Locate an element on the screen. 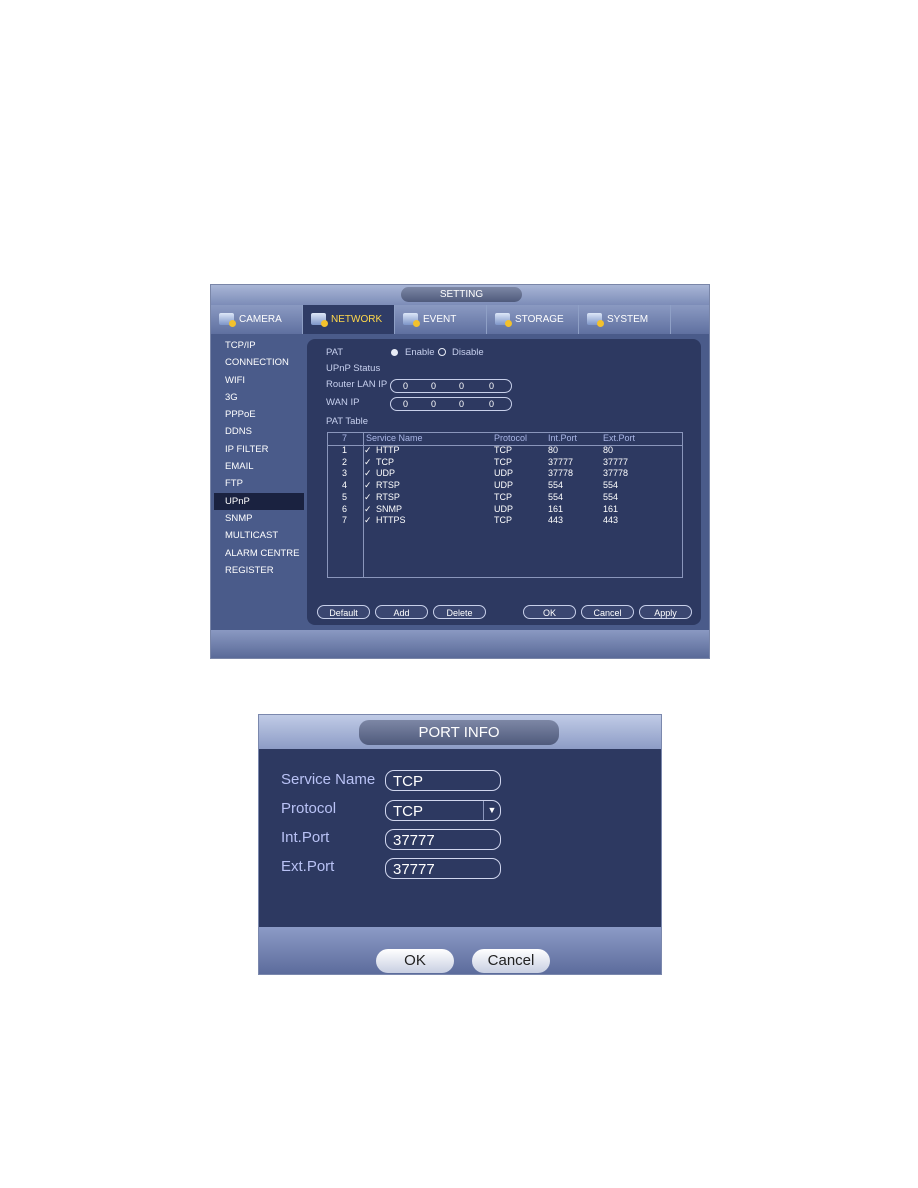 This screenshot has height=1188, width=918. sidebar-item-pppoe: PPPoE is located at coordinates (259, 414).